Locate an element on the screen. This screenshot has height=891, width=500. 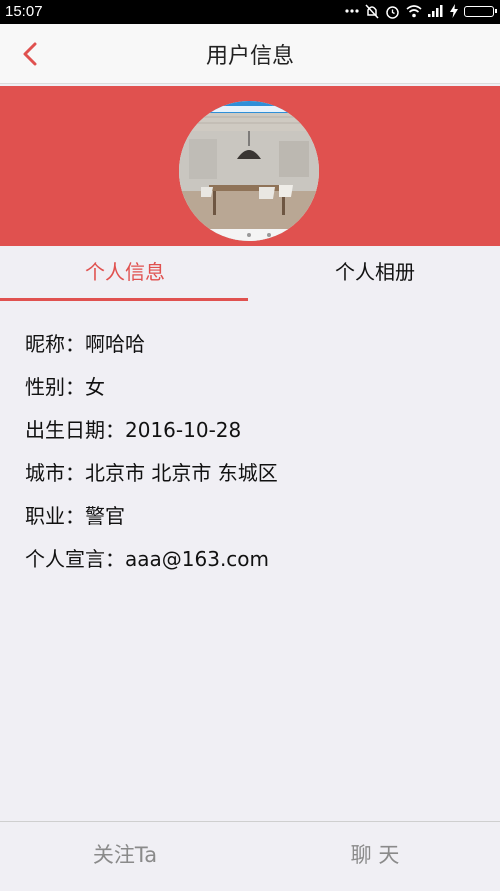
info-row-nickname: 昵称：啊哈哈 is located at coordinates (255, 349).